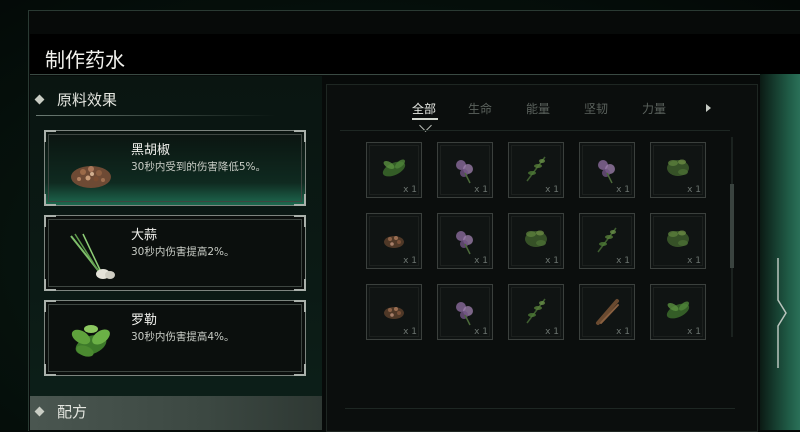 The width and height of the screenshot is (800, 432). What do you see at coordinates (480, 108) in the screenshot?
I see `tab-health: 生命` at bounding box center [480, 108].